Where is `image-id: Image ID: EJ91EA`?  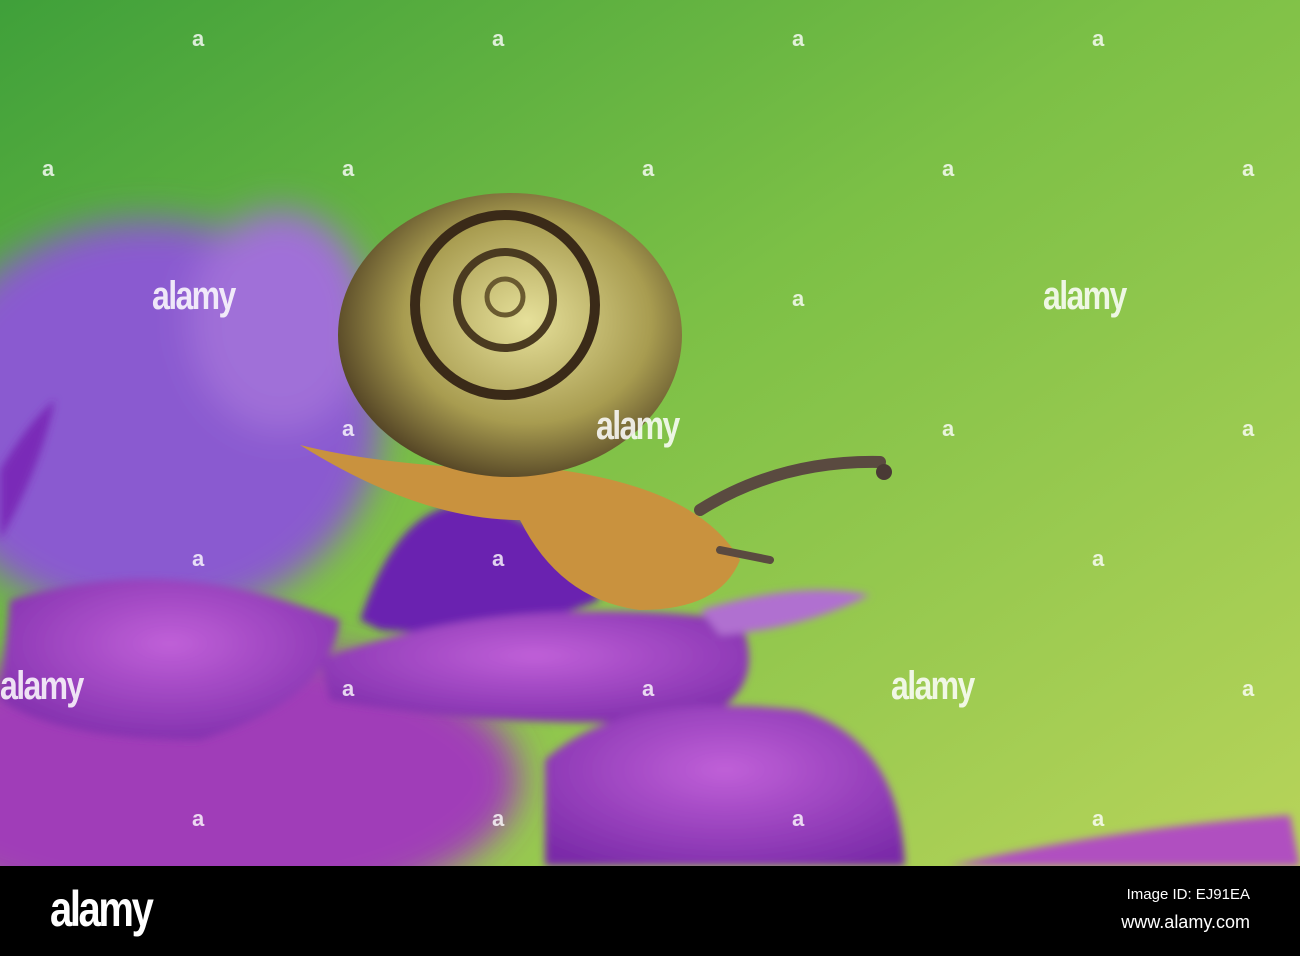
image-id: Image ID: EJ91EA is located at coordinates (1188, 894).